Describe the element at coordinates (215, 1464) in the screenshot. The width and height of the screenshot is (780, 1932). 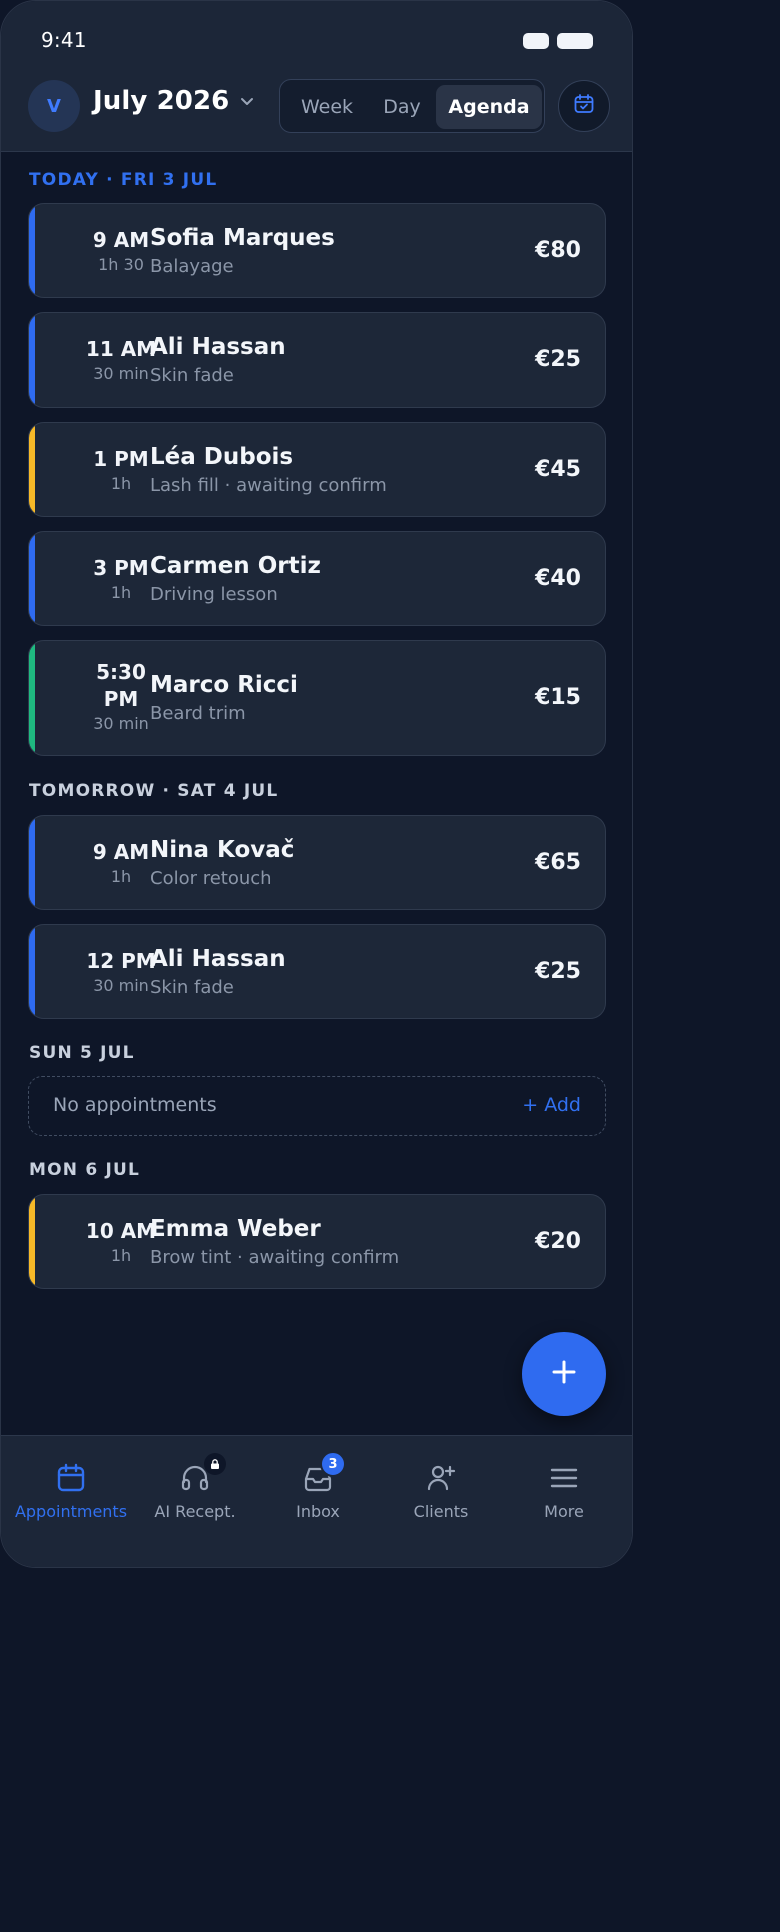
I see `lock-icon` at that location.